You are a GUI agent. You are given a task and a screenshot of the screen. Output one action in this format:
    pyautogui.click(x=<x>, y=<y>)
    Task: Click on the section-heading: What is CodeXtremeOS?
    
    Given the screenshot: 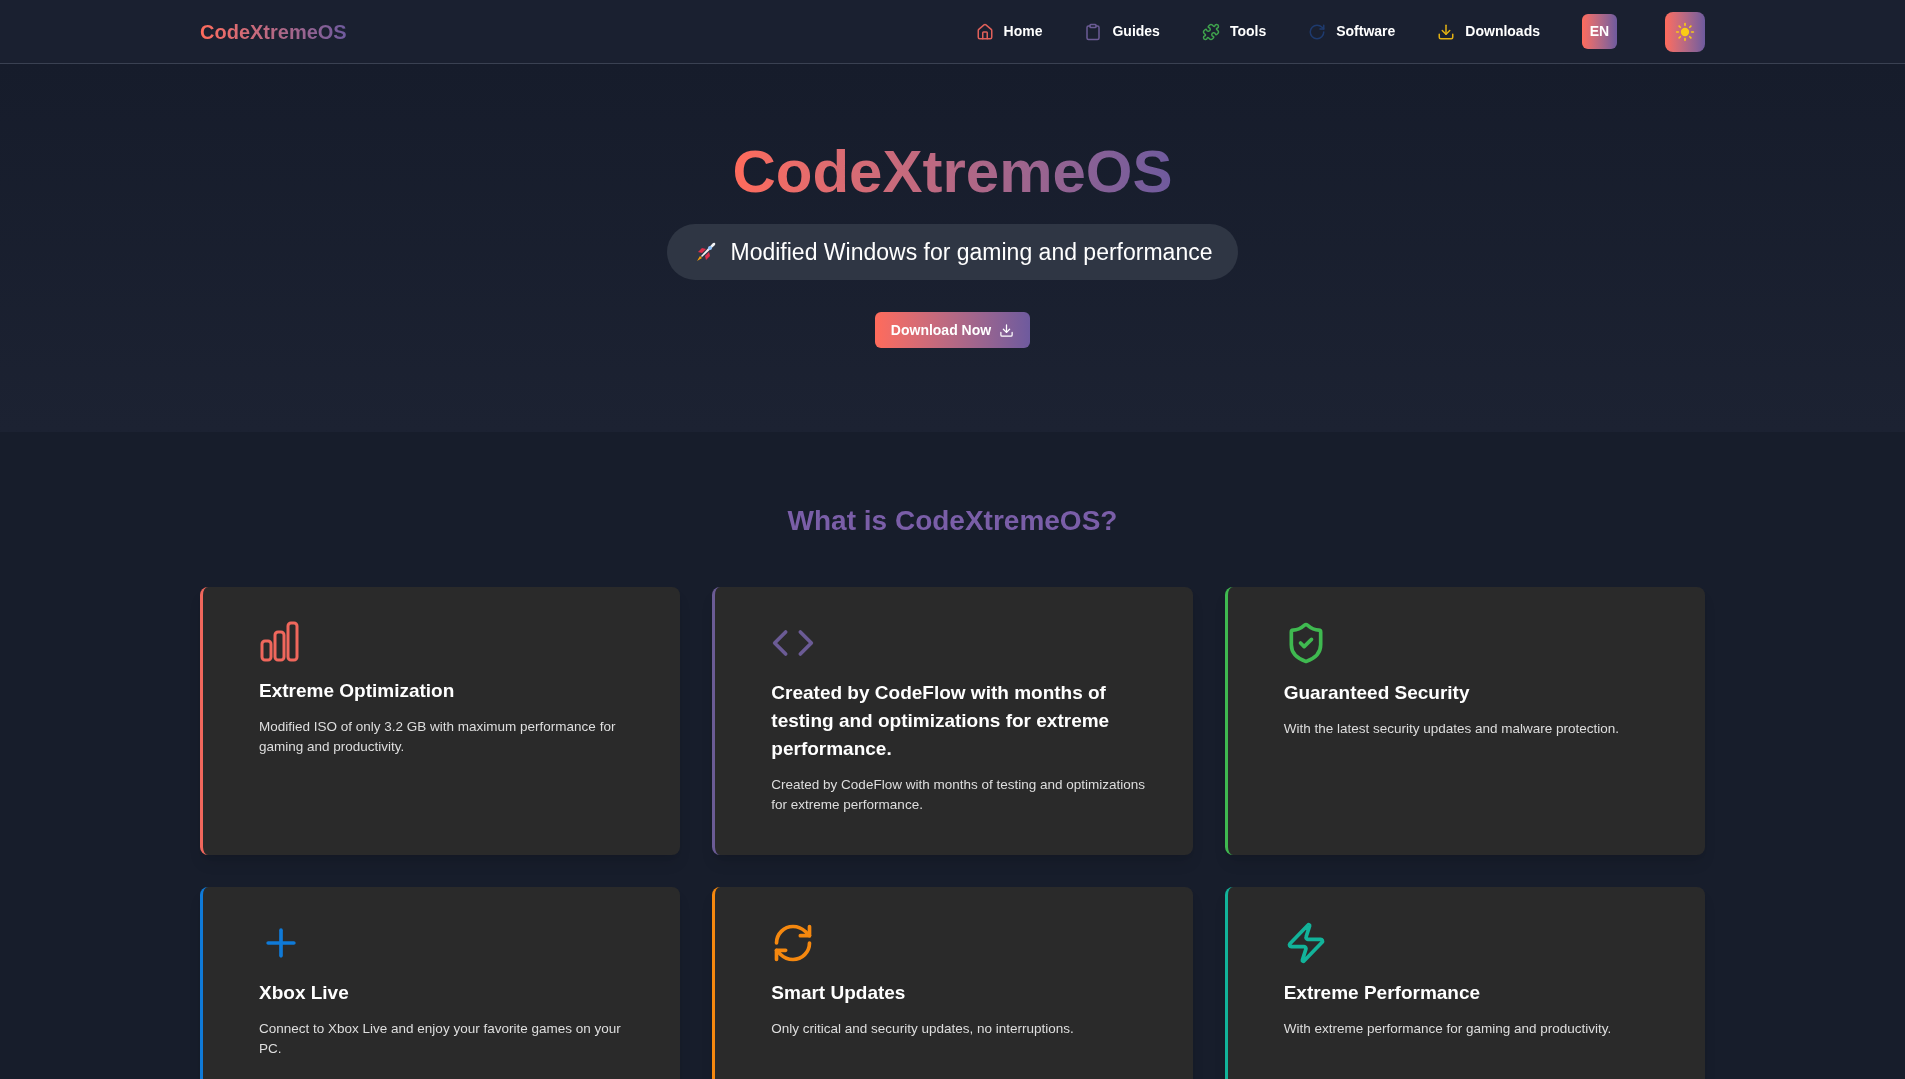 What is the action you would take?
    pyautogui.click(x=952, y=521)
    